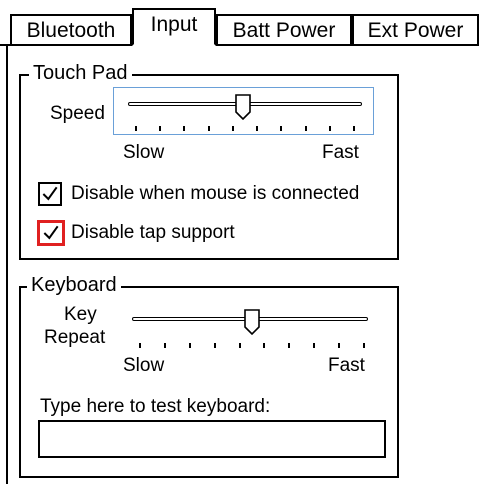  I want to click on test-keyboard-label: Type here to test keyboard:, so click(155, 406).